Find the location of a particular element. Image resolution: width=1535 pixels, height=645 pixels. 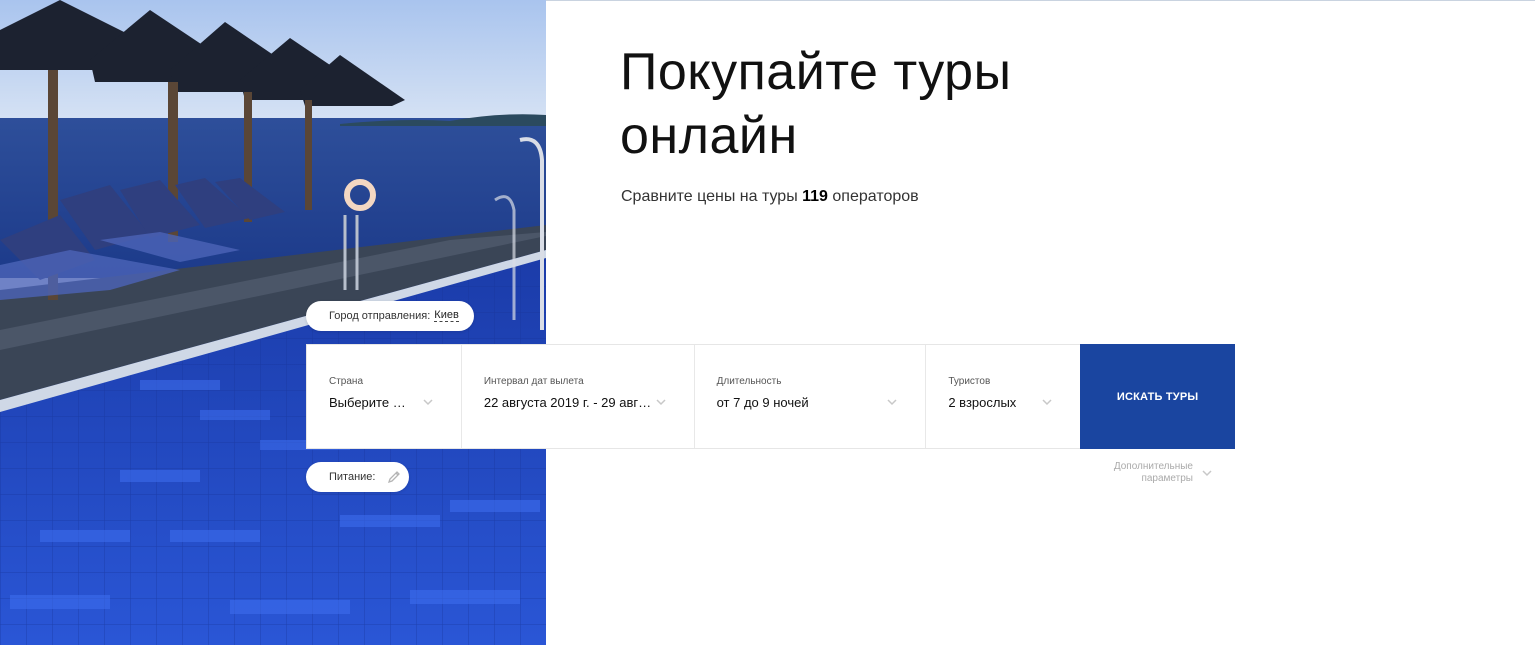

dates-value: 22 августа 2019 г. - 29 августа 2019 г. is located at coordinates (567, 402).